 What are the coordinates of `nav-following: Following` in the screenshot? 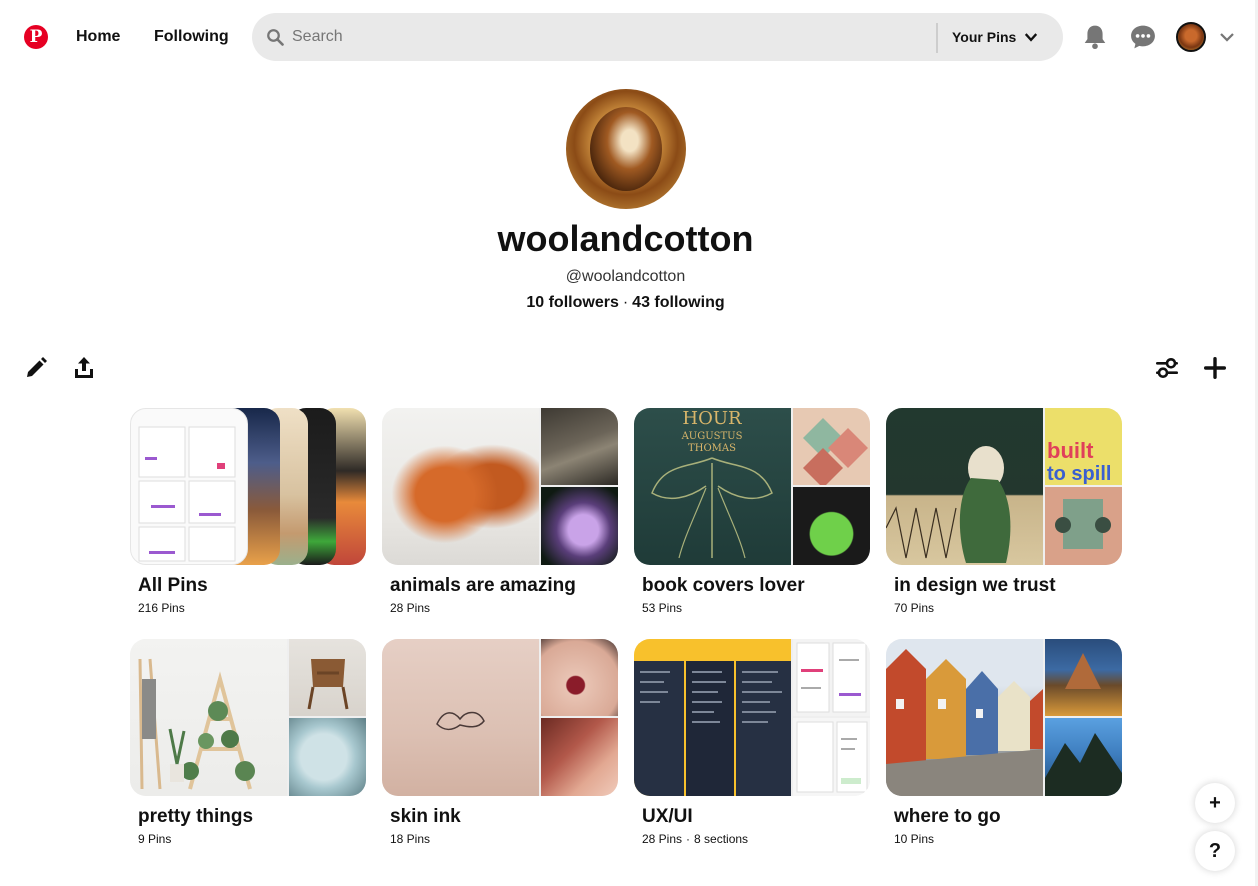 It's located at (191, 37).